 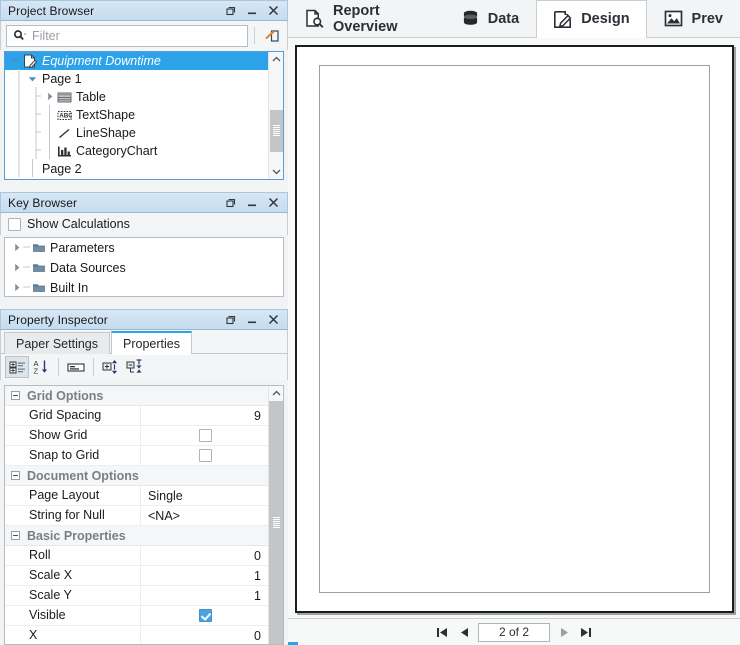 What do you see at coordinates (151, 343) in the screenshot?
I see `tab-properties: Properties` at bounding box center [151, 343].